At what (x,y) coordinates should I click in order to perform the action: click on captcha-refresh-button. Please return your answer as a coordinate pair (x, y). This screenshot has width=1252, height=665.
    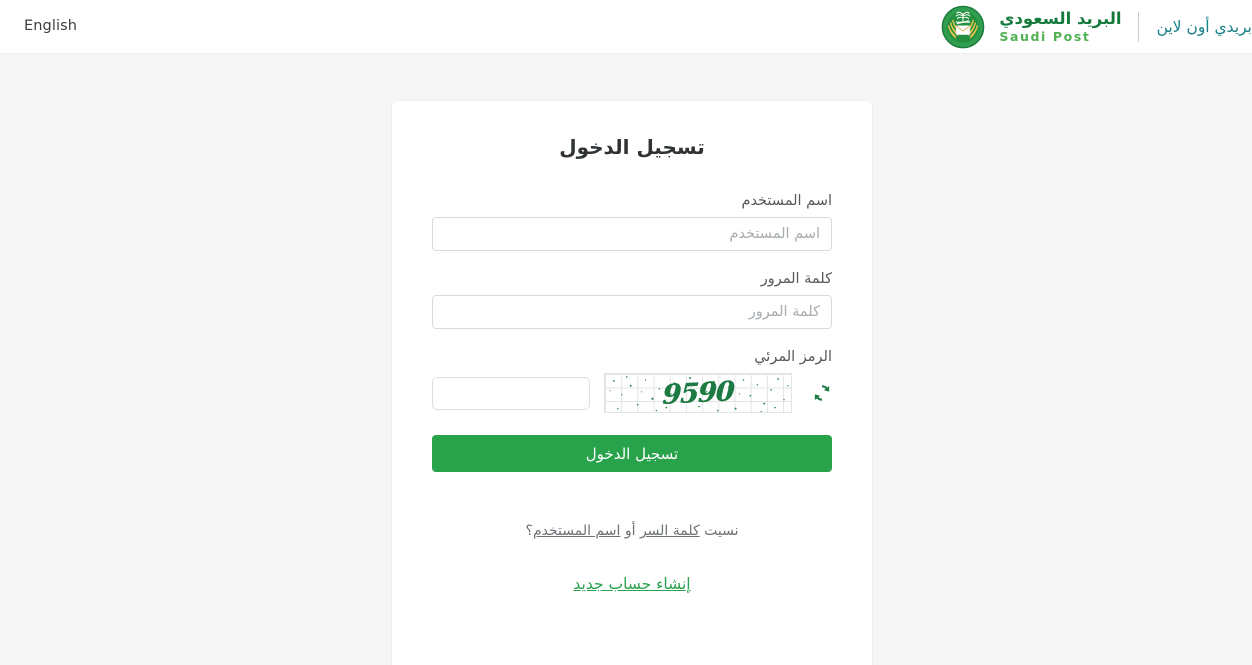
    Looking at the image, I should click on (822, 393).